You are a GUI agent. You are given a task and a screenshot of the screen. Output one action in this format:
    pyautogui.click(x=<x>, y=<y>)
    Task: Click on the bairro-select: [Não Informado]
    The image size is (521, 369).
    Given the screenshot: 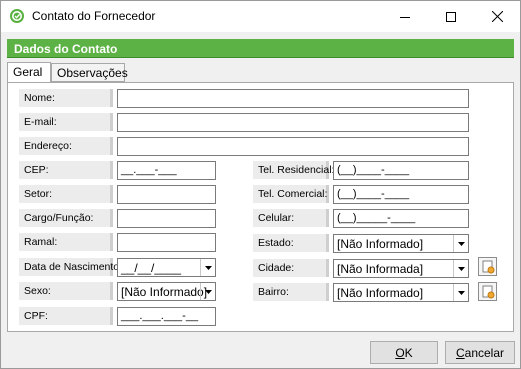 What is the action you would take?
    pyautogui.click(x=401, y=292)
    